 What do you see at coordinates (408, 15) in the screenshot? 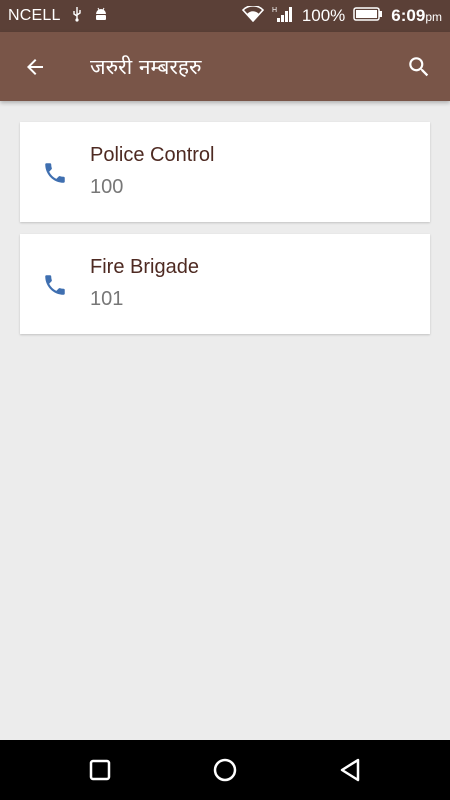
I see `clock-time: 6:09` at bounding box center [408, 15].